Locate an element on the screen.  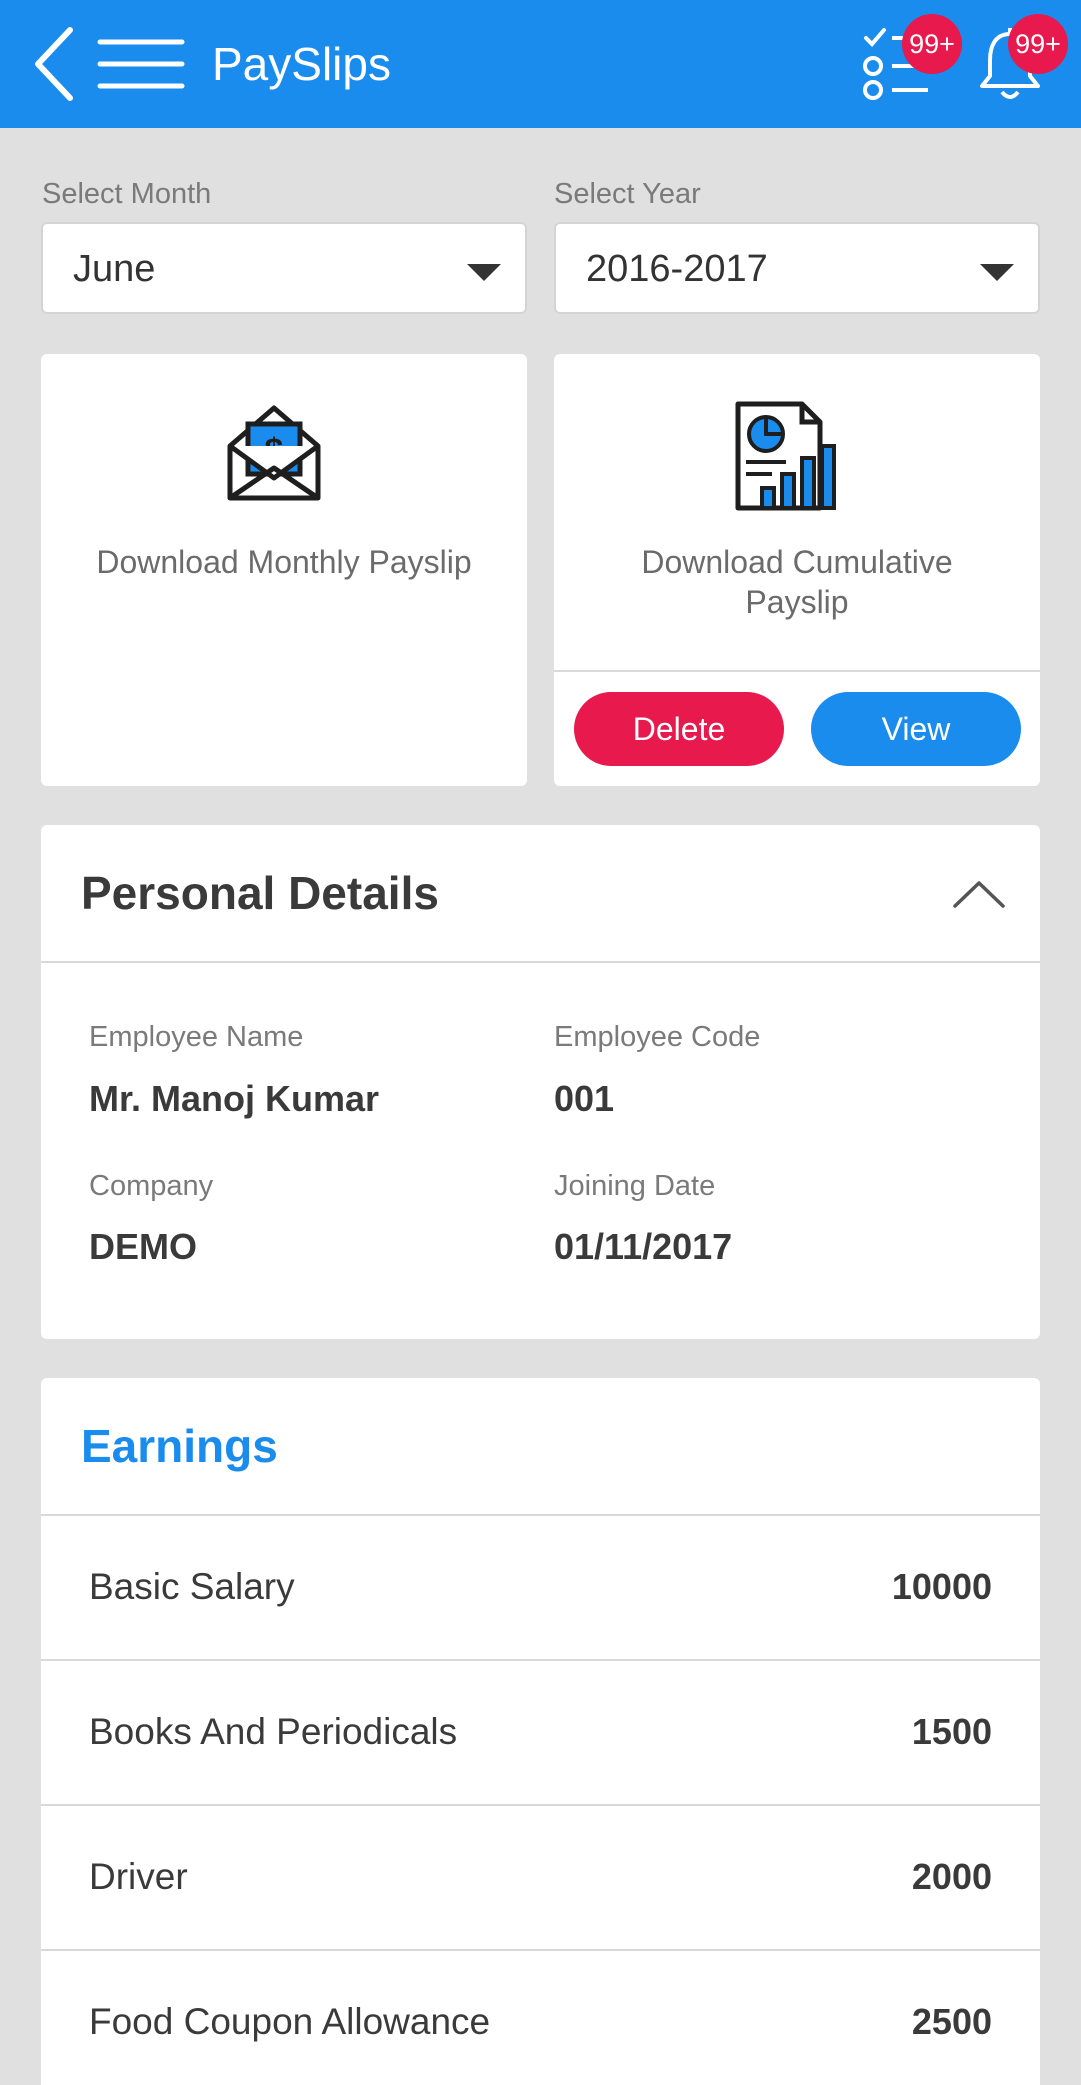
earnings-row-value: 1500 is located at coordinates (951, 1731).